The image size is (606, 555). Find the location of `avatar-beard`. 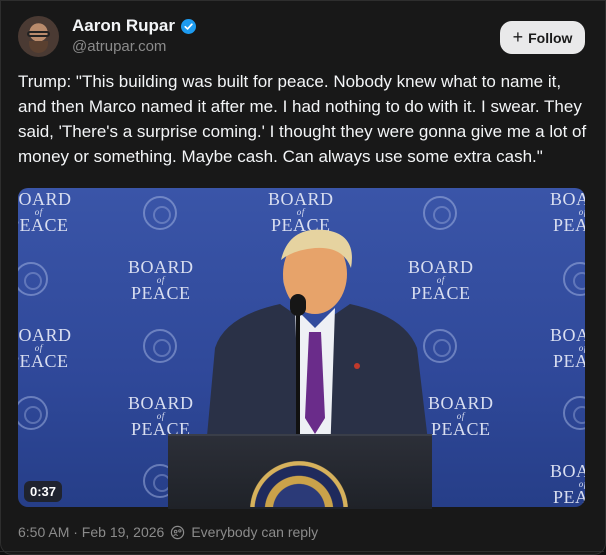

avatar-beard is located at coordinates (38, 47).